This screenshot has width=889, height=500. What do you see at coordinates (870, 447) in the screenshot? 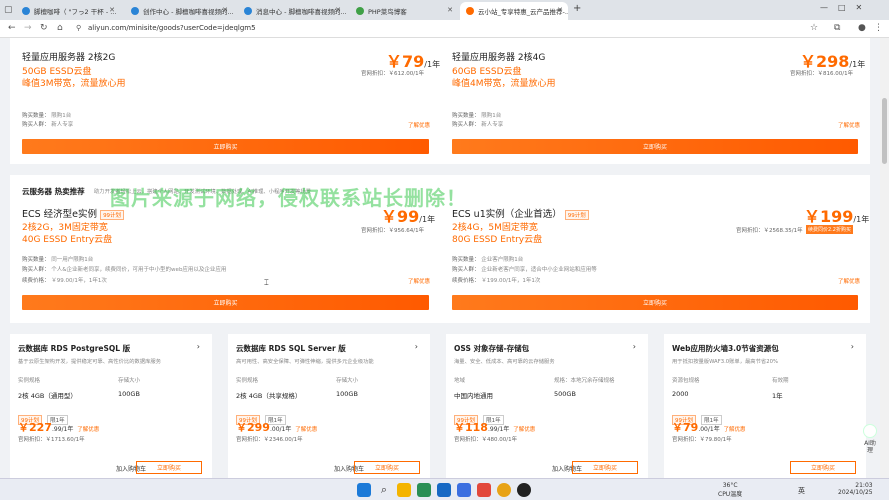
I see `ai-assistant-label: AI助理` at bounding box center [870, 447].